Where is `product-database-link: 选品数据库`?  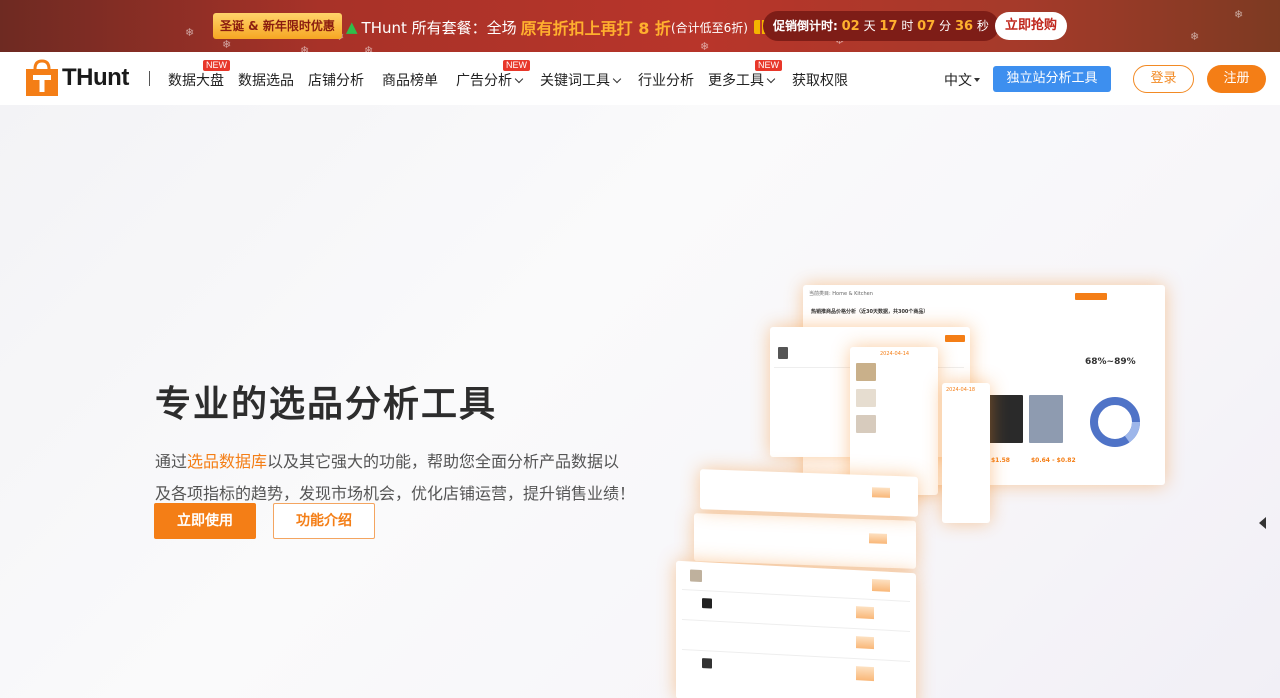
product-database-link: 选品数据库 is located at coordinates (227, 461).